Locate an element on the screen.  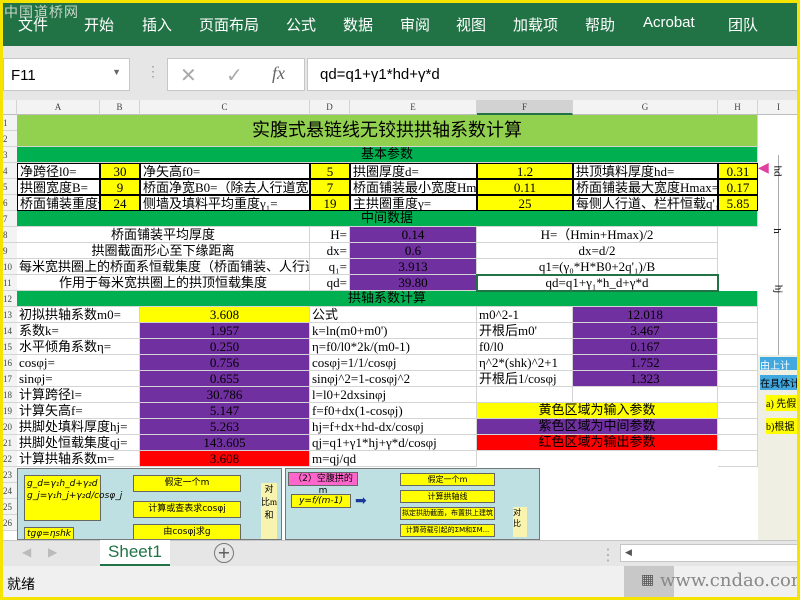
basic-param-label: 桥面铺装重度γ₀ is located at coordinates (58, 203).